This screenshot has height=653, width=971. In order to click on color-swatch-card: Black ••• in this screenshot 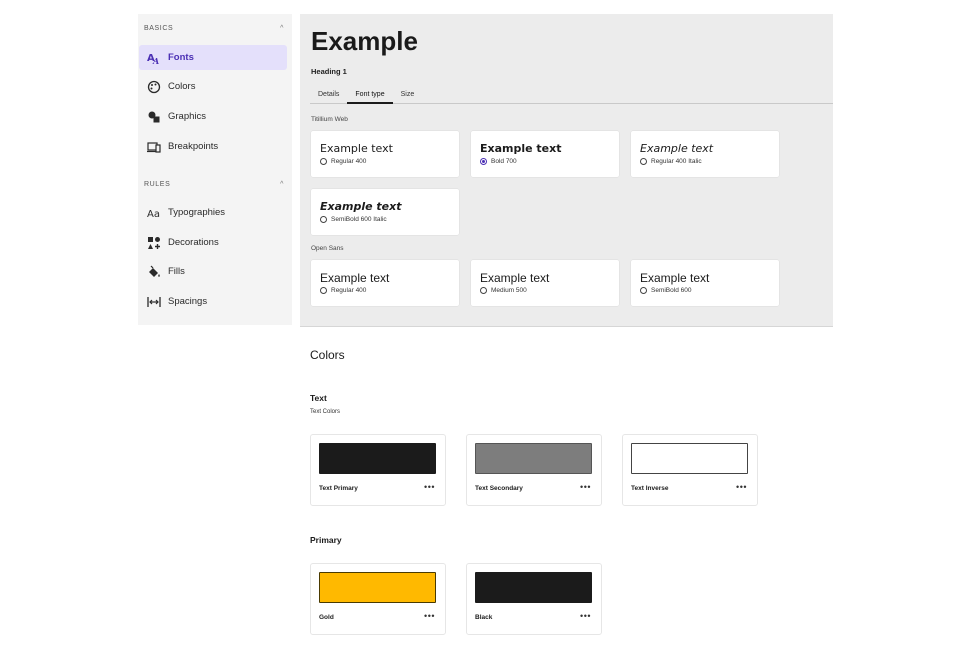, I will do `click(534, 599)`.